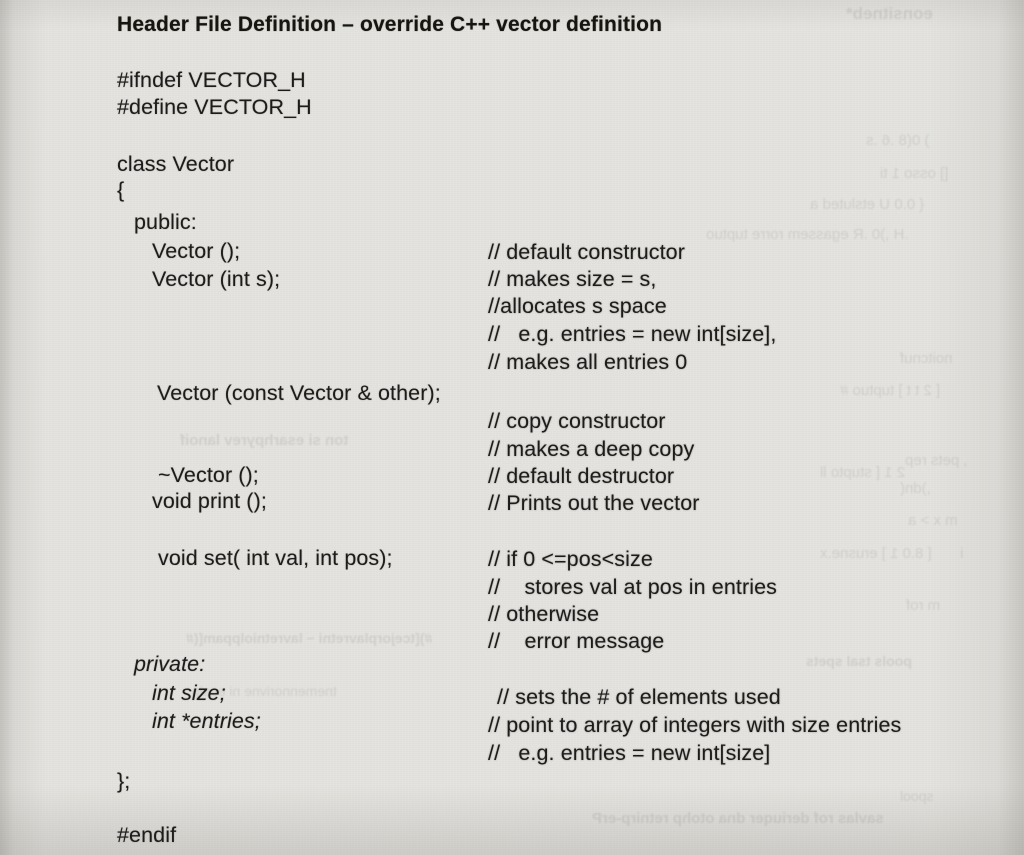  What do you see at coordinates (577, 306) in the screenshot?
I see `comment-line-c-allocates: //allocates s space` at bounding box center [577, 306].